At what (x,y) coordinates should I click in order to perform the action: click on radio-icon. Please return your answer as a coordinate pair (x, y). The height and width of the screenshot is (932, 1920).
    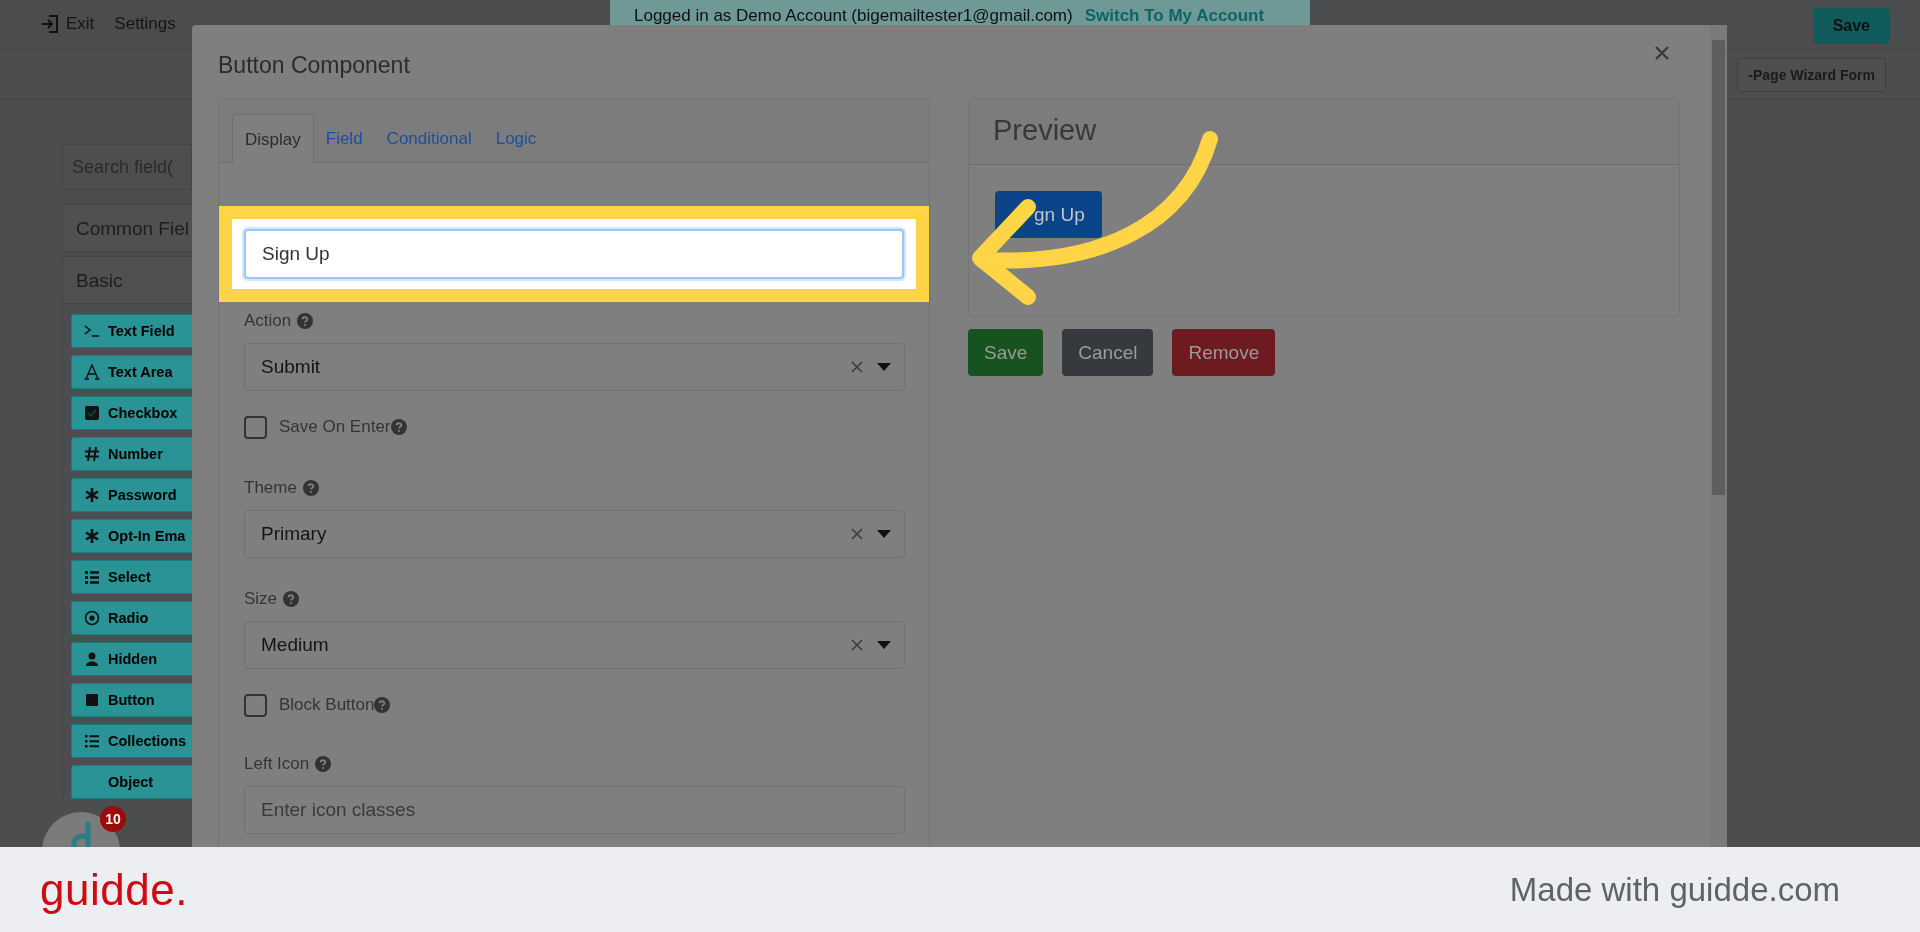
    Looking at the image, I should click on (92, 618).